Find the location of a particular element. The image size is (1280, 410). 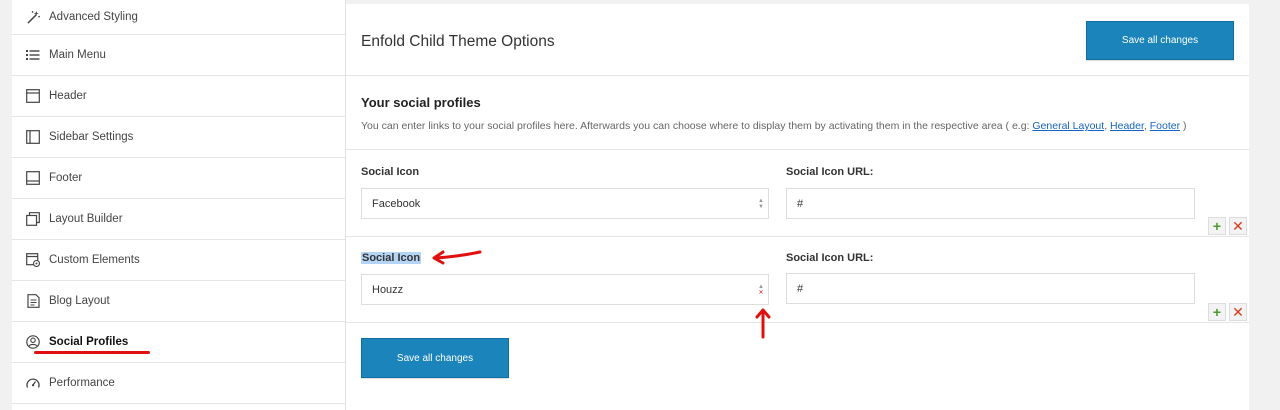

sidebar-item-header: Header is located at coordinates (178, 96).